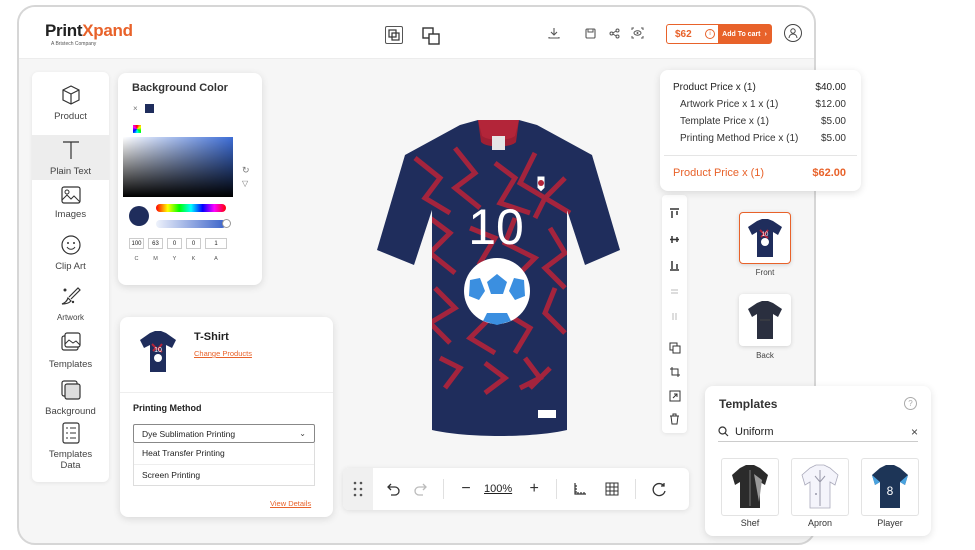 This screenshot has width=975, height=550. What do you see at coordinates (910, 403) in the screenshot?
I see `help-icon: ?` at bounding box center [910, 403].